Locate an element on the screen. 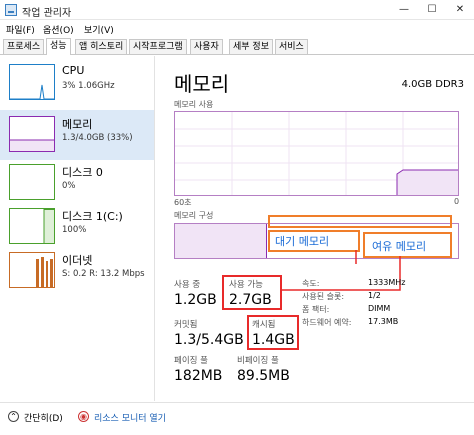  resource-usage: 0% is located at coordinates (69, 186).